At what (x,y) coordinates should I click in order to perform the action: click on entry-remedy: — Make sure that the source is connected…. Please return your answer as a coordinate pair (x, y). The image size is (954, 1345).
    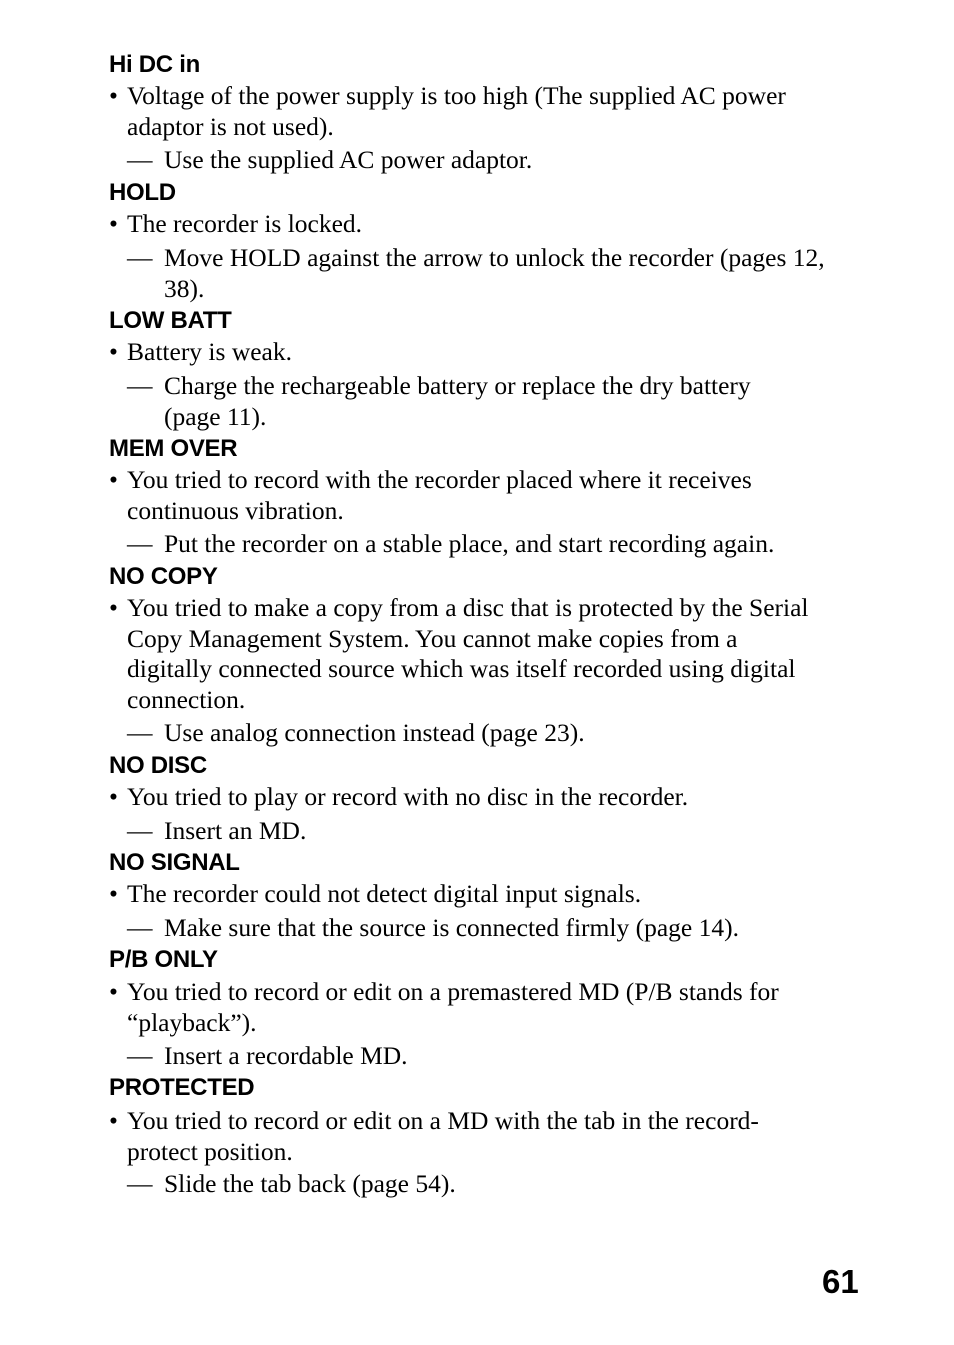
    Looking at the image, I should click on (497, 928).